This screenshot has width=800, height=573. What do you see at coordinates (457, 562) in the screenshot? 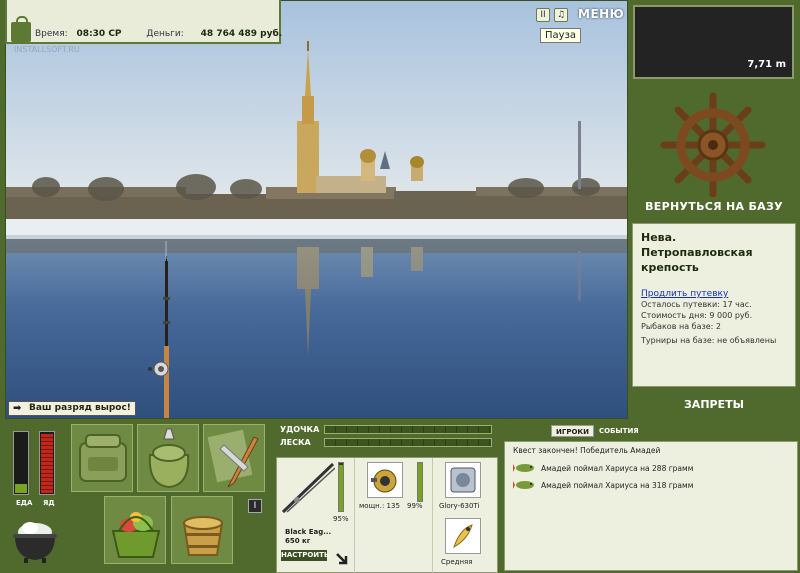
I see `bait-size: Средняя` at bounding box center [457, 562].